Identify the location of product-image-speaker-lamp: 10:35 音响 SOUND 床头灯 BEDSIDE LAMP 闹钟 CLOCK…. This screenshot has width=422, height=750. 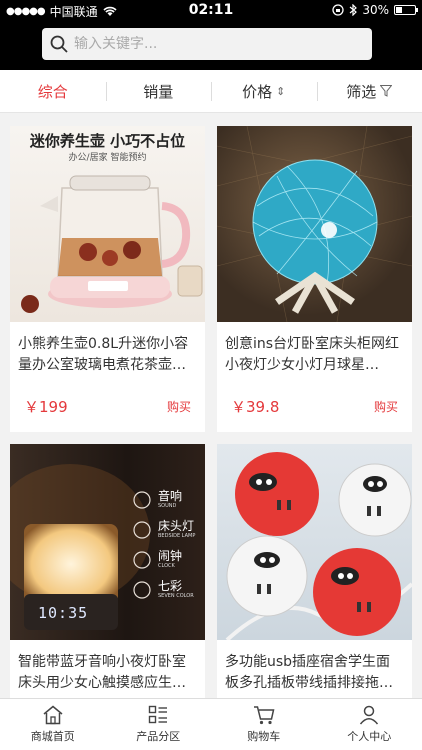
(107, 542).